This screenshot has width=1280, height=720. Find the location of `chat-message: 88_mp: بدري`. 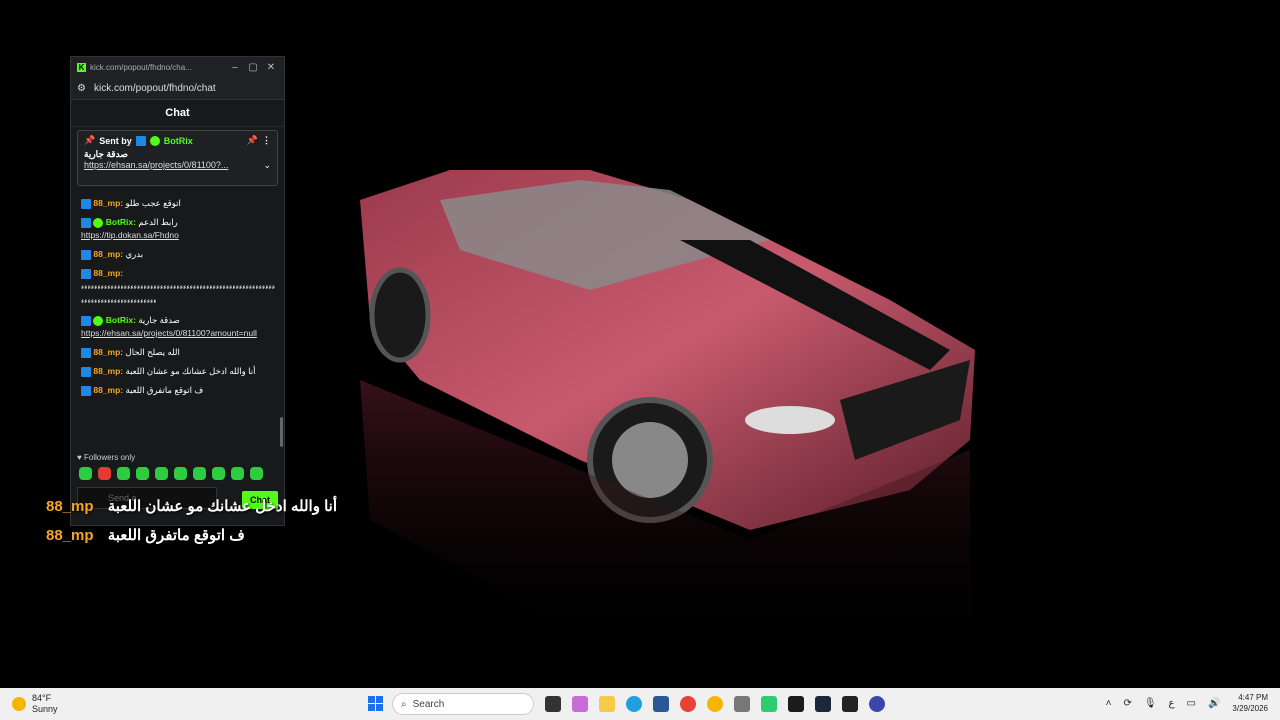

chat-message: 88_mp: بدري is located at coordinates (178, 254).